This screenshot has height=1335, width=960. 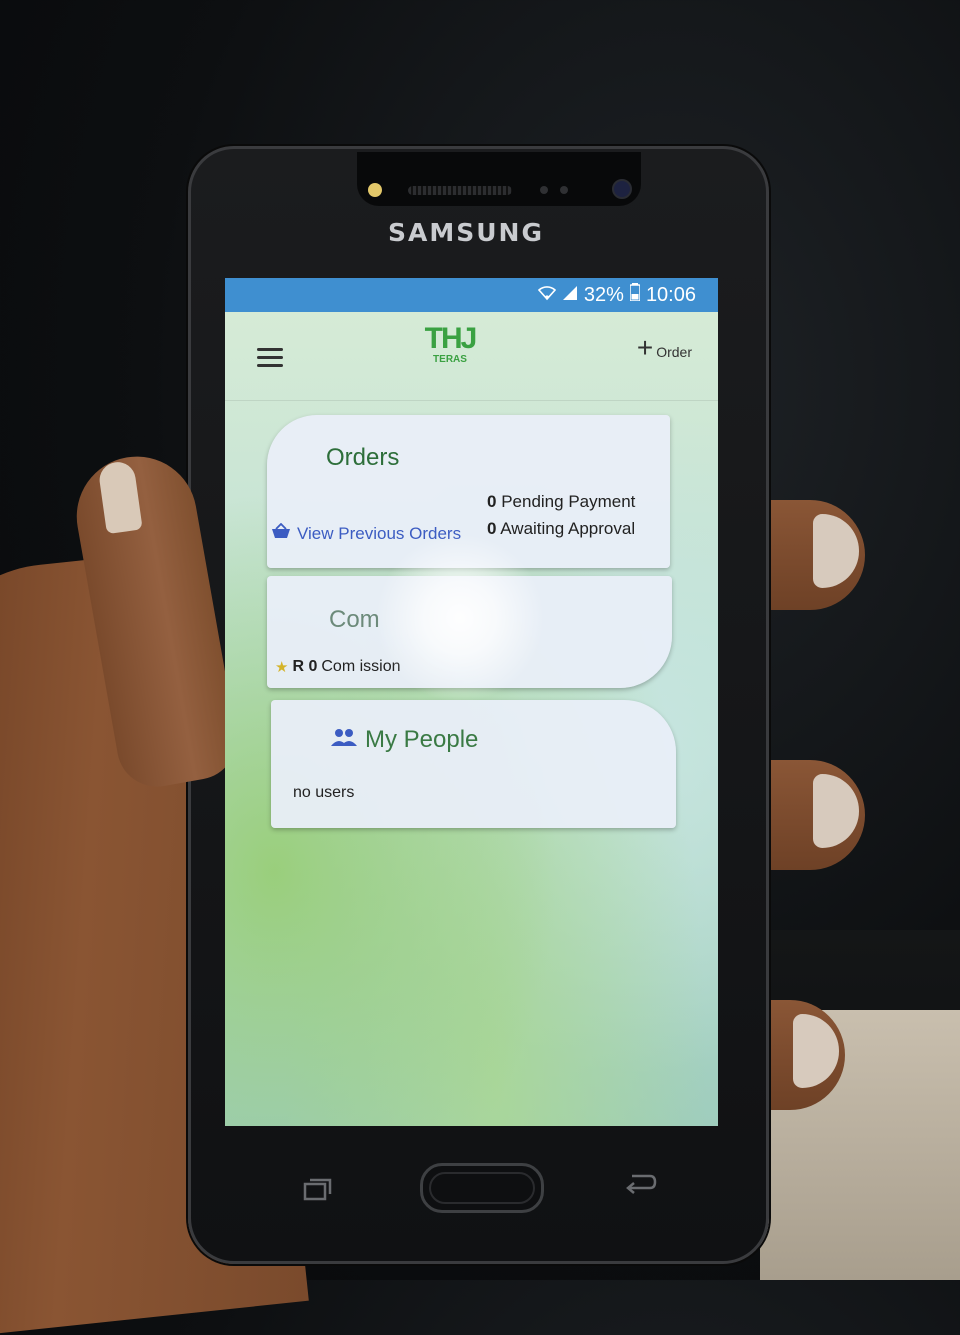 I want to click on app-bar: THJ TERAS + Order, so click(x=471, y=356).